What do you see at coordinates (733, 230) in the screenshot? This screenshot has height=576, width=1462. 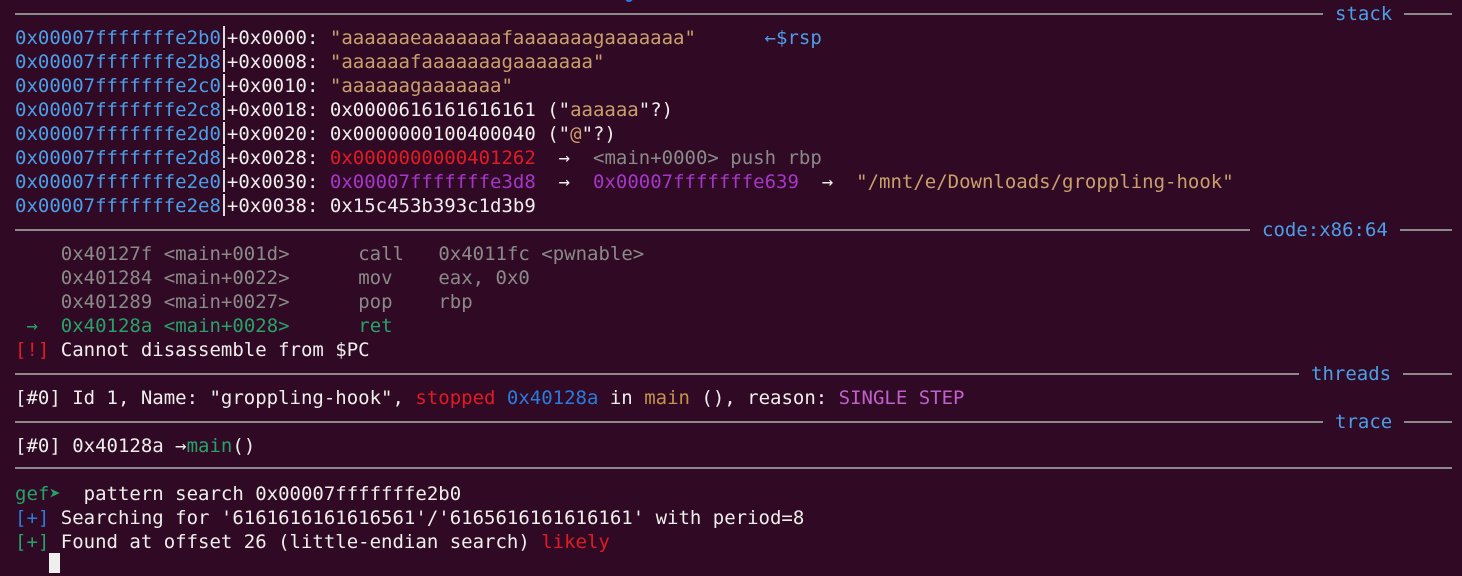 I see `code-separator` at bounding box center [733, 230].